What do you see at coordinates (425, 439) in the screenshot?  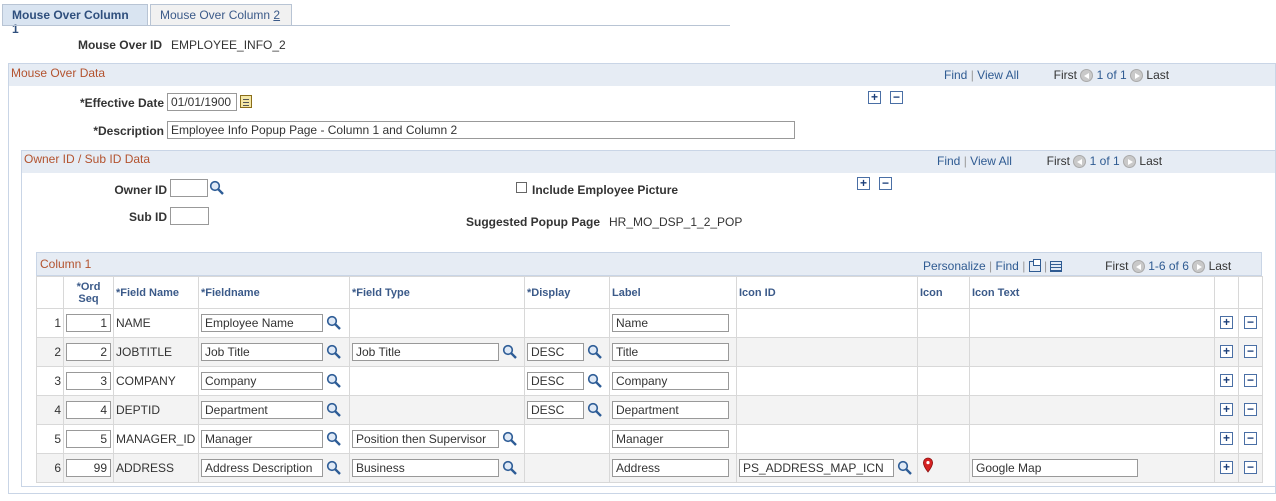 I see `field-type-input: Position then Supervisor` at bounding box center [425, 439].